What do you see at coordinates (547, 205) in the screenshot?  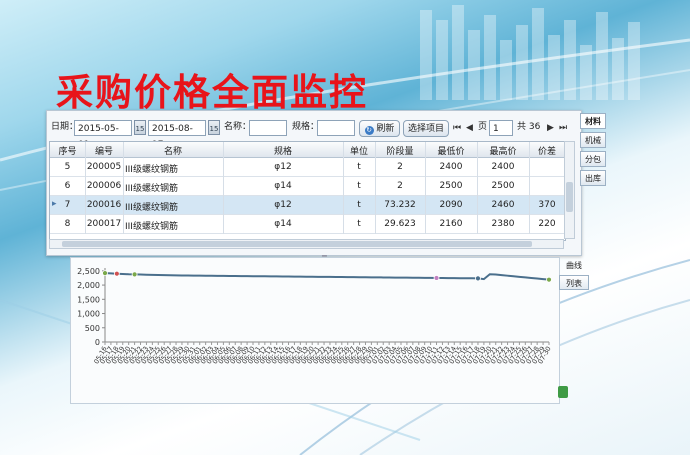 I see `cell-diff: 370` at bounding box center [547, 205].